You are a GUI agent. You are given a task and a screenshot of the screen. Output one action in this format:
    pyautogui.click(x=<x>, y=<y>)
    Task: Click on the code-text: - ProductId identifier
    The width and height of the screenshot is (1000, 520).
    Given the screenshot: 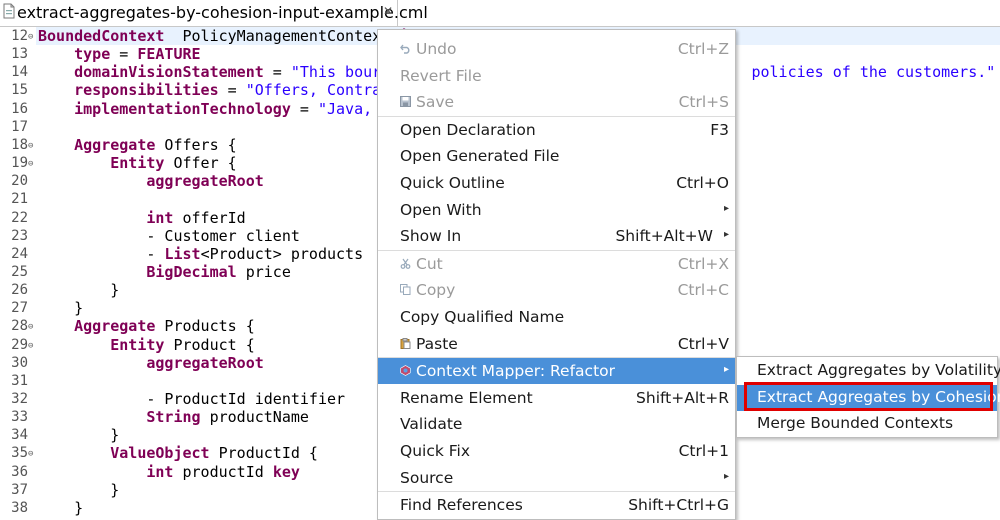 What is the action you would take?
    pyautogui.click(x=192, y=399)
    